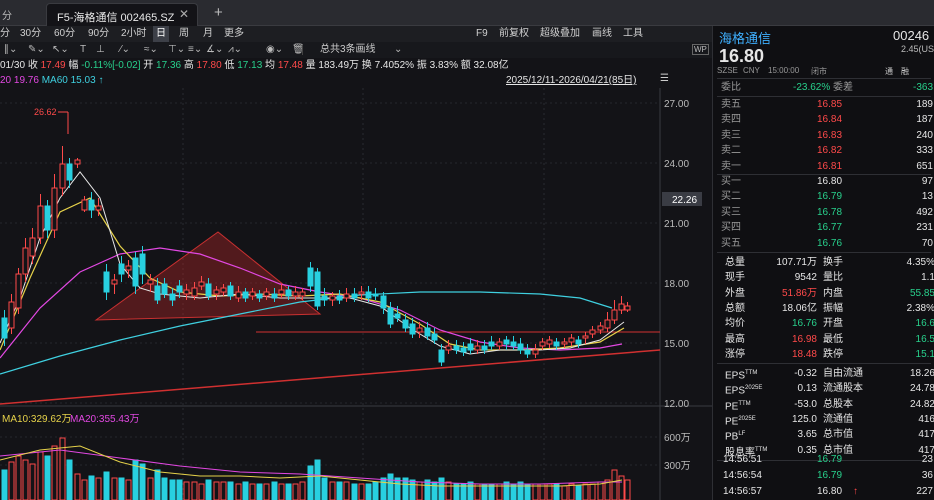  Describe the element at coordinates (184, 14) in the screenshot. I see `close-icon: ✕` at that location.